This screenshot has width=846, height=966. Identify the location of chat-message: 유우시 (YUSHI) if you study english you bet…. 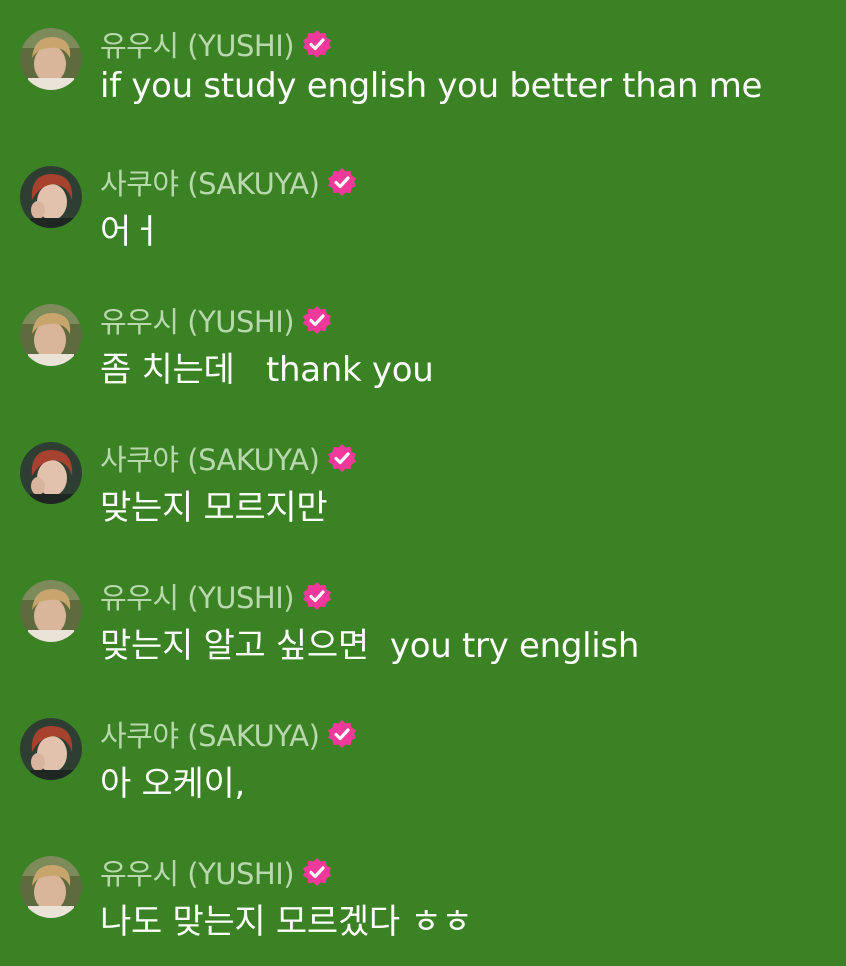
(423, 83).